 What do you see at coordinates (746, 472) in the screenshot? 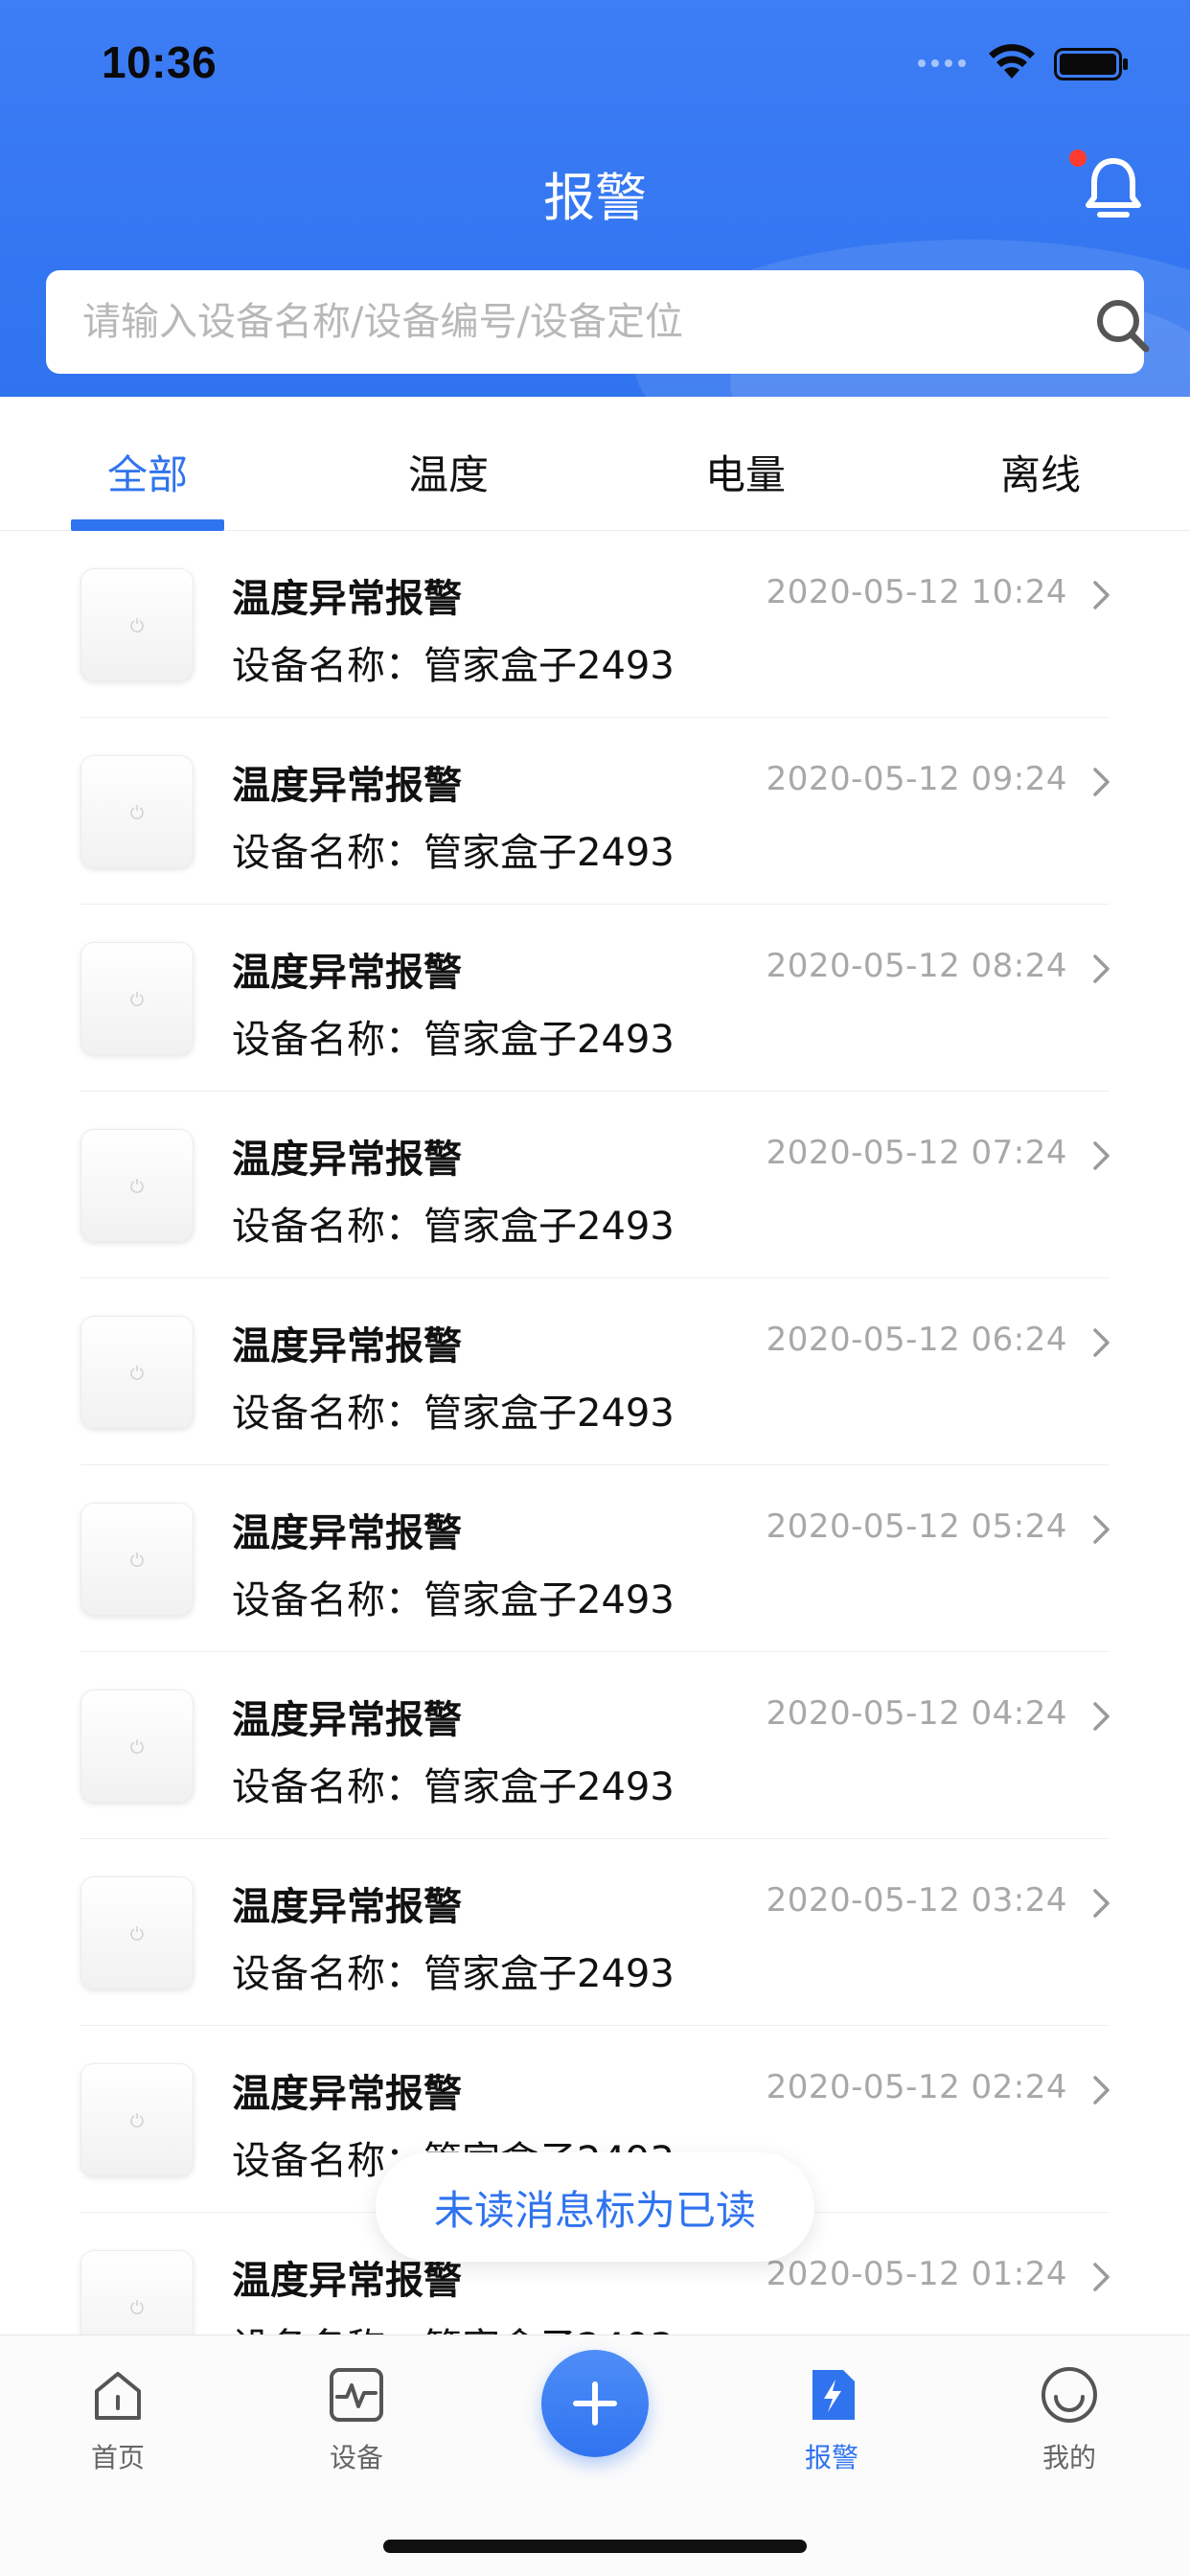
I see `tab-battery: 电量` at bounding box center [746, 472].